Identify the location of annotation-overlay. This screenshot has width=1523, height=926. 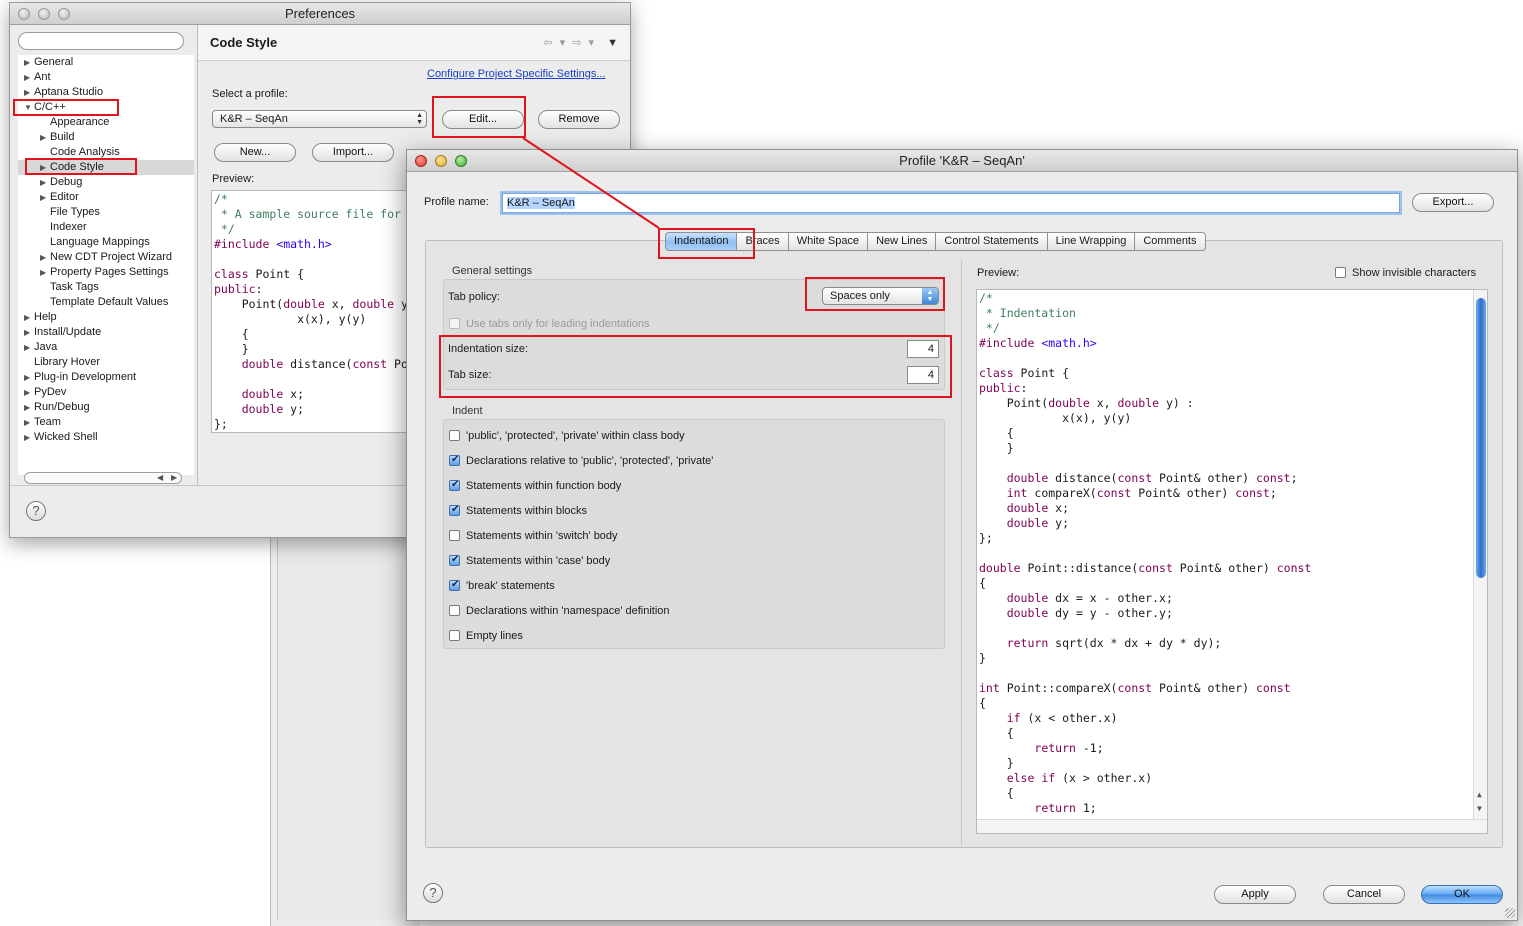
(591, 183).